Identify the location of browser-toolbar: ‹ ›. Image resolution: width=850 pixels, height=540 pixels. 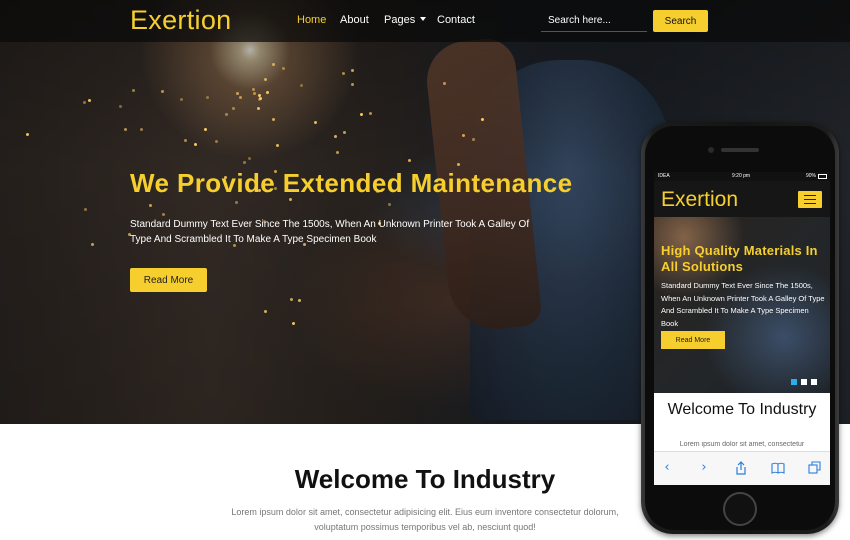
(742, 468).